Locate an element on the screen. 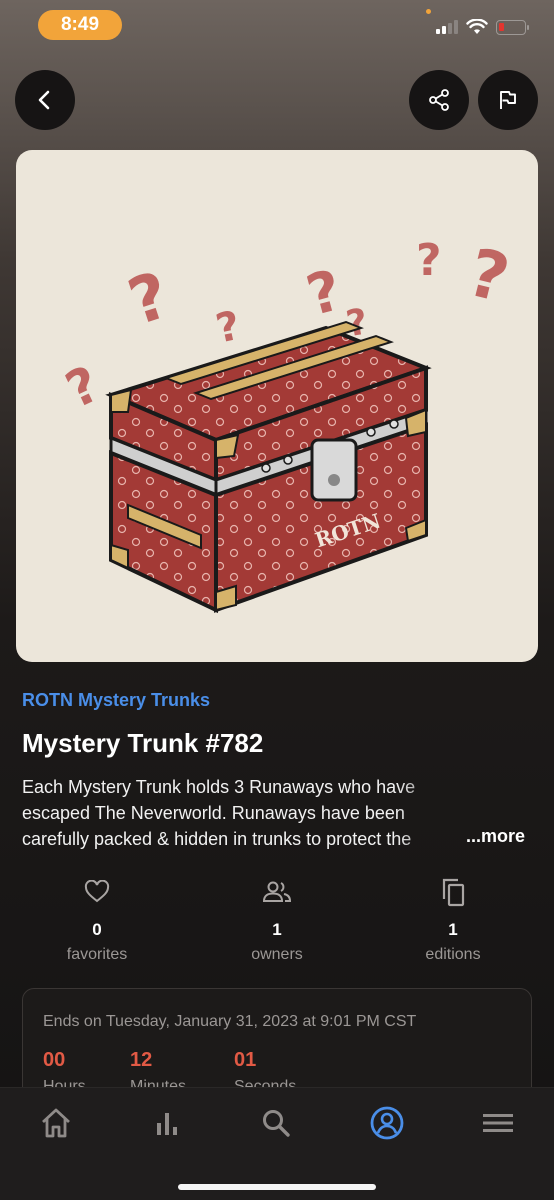 Image resolution: width=554 pixels, height=1200 pixels. tab-menu is located at coordinates (498, 1123).